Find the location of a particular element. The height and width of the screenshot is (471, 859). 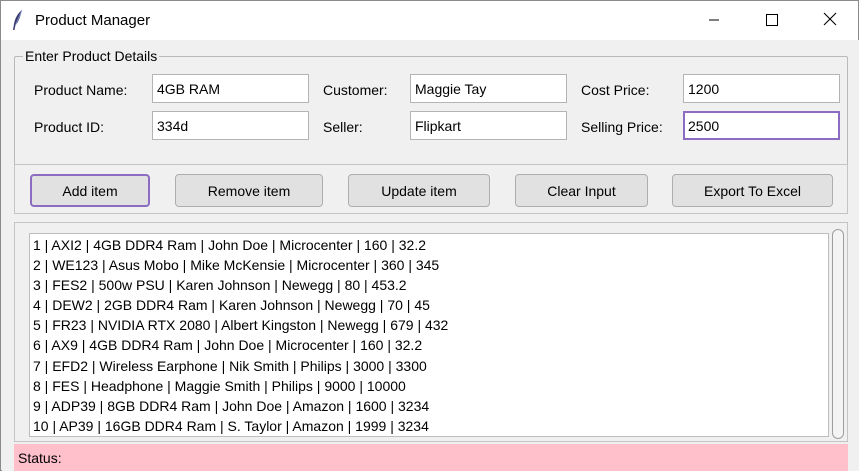

update-item-button: Update item is located at coordinates (419, 190).